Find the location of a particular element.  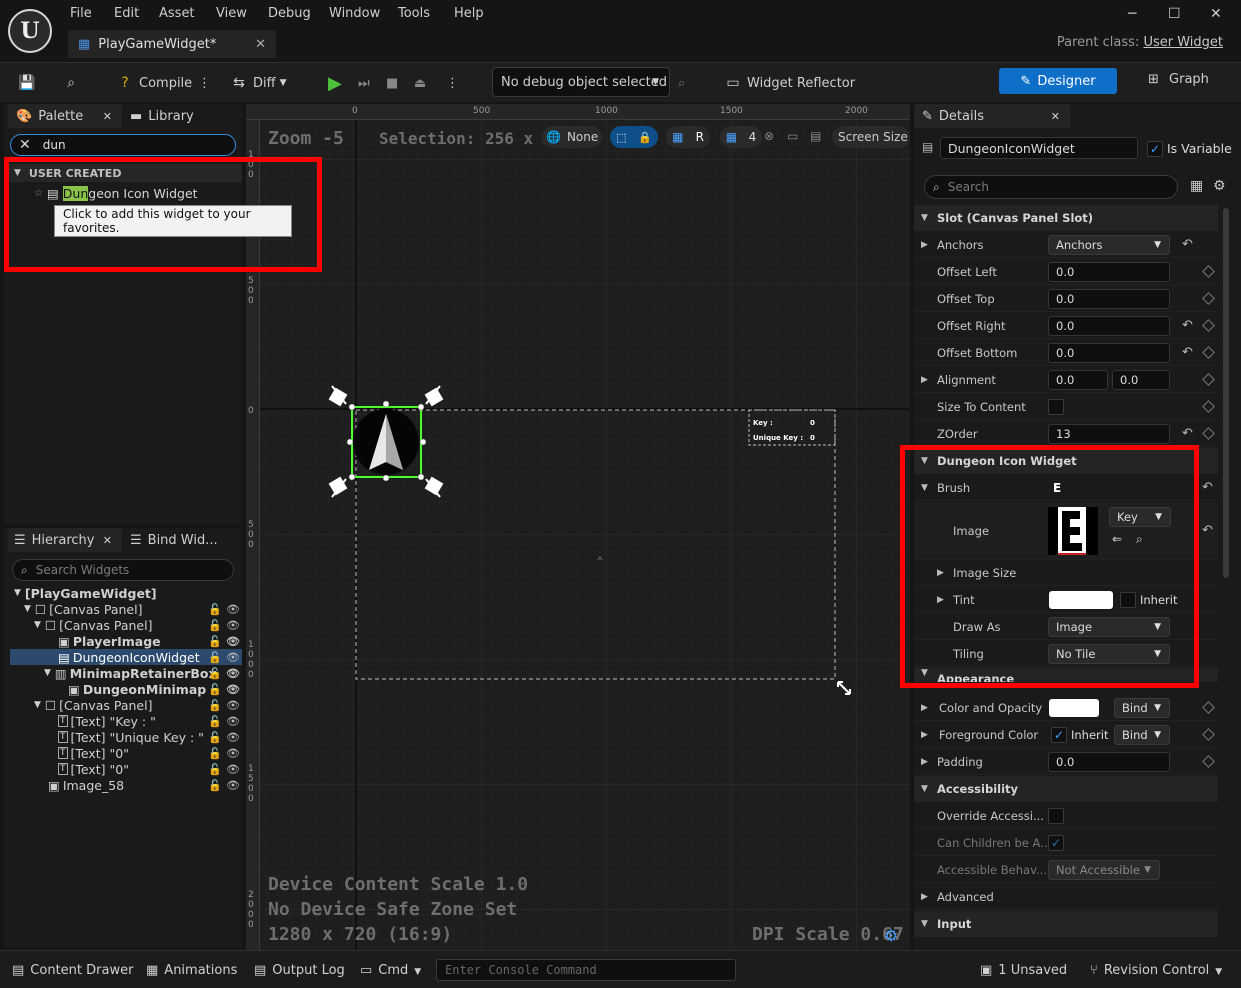

color-opacity-bind-dropdown: Bind ▼ is located at coordinates (1142, 707).